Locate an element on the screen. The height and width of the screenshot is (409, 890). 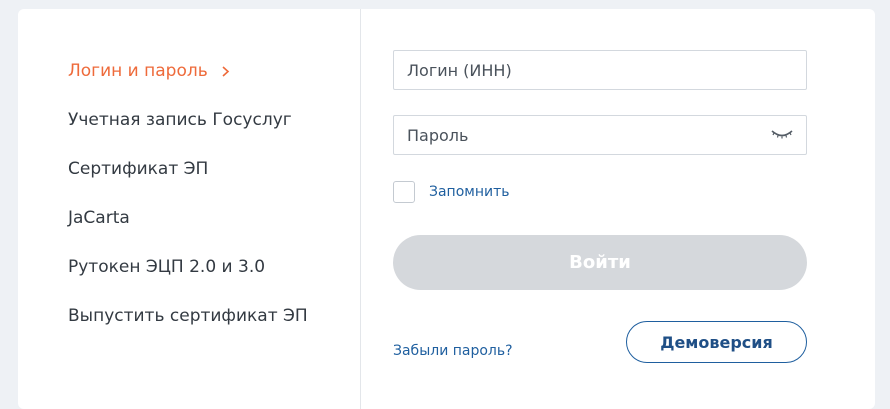
menu-item-label: Учетная запись Госуслуг is located at coordinates (180, 120).